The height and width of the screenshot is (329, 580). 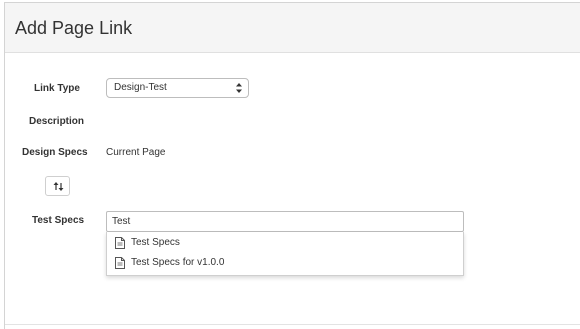 I want to click on design-specs-label: Design Specs, so click(x=55, y=152).